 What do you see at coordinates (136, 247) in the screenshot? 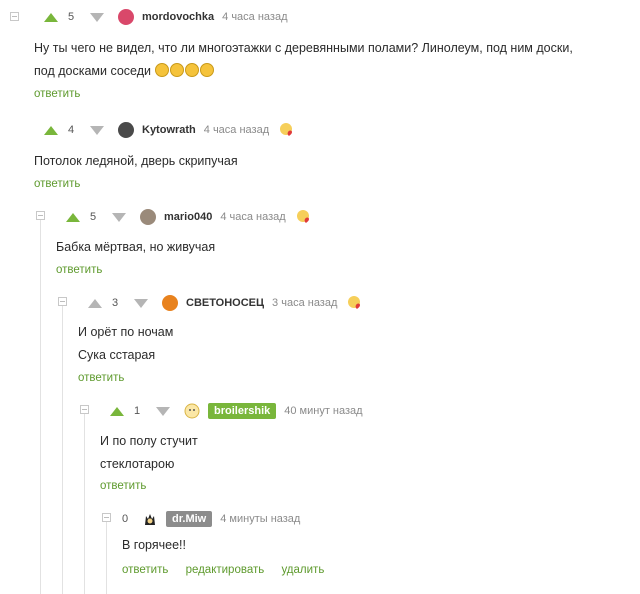
I see `comment-text: Бабка мёртвая, но живучая` at bounding box center [136, 247].